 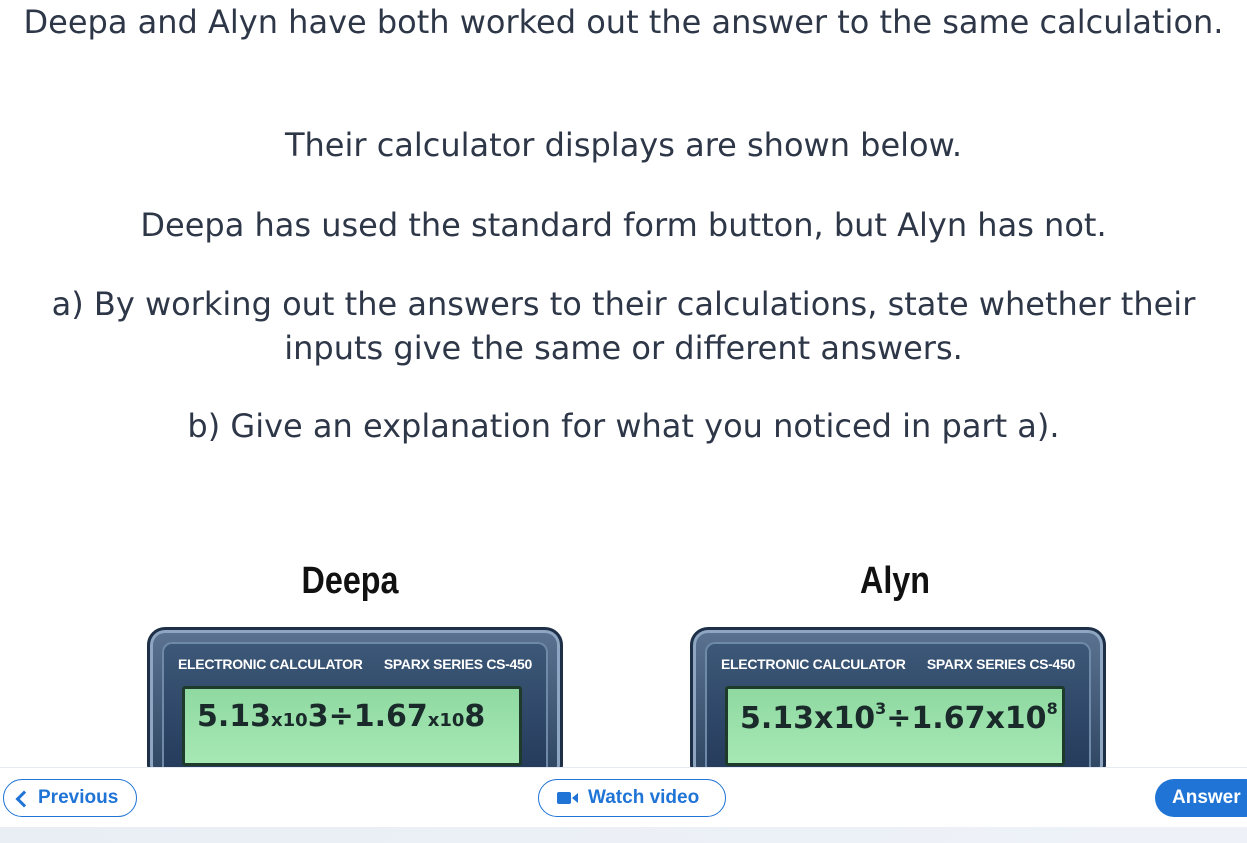 I want to click on footer-toolbar: Previous Watch video Answer, so click(x=623, y=797).